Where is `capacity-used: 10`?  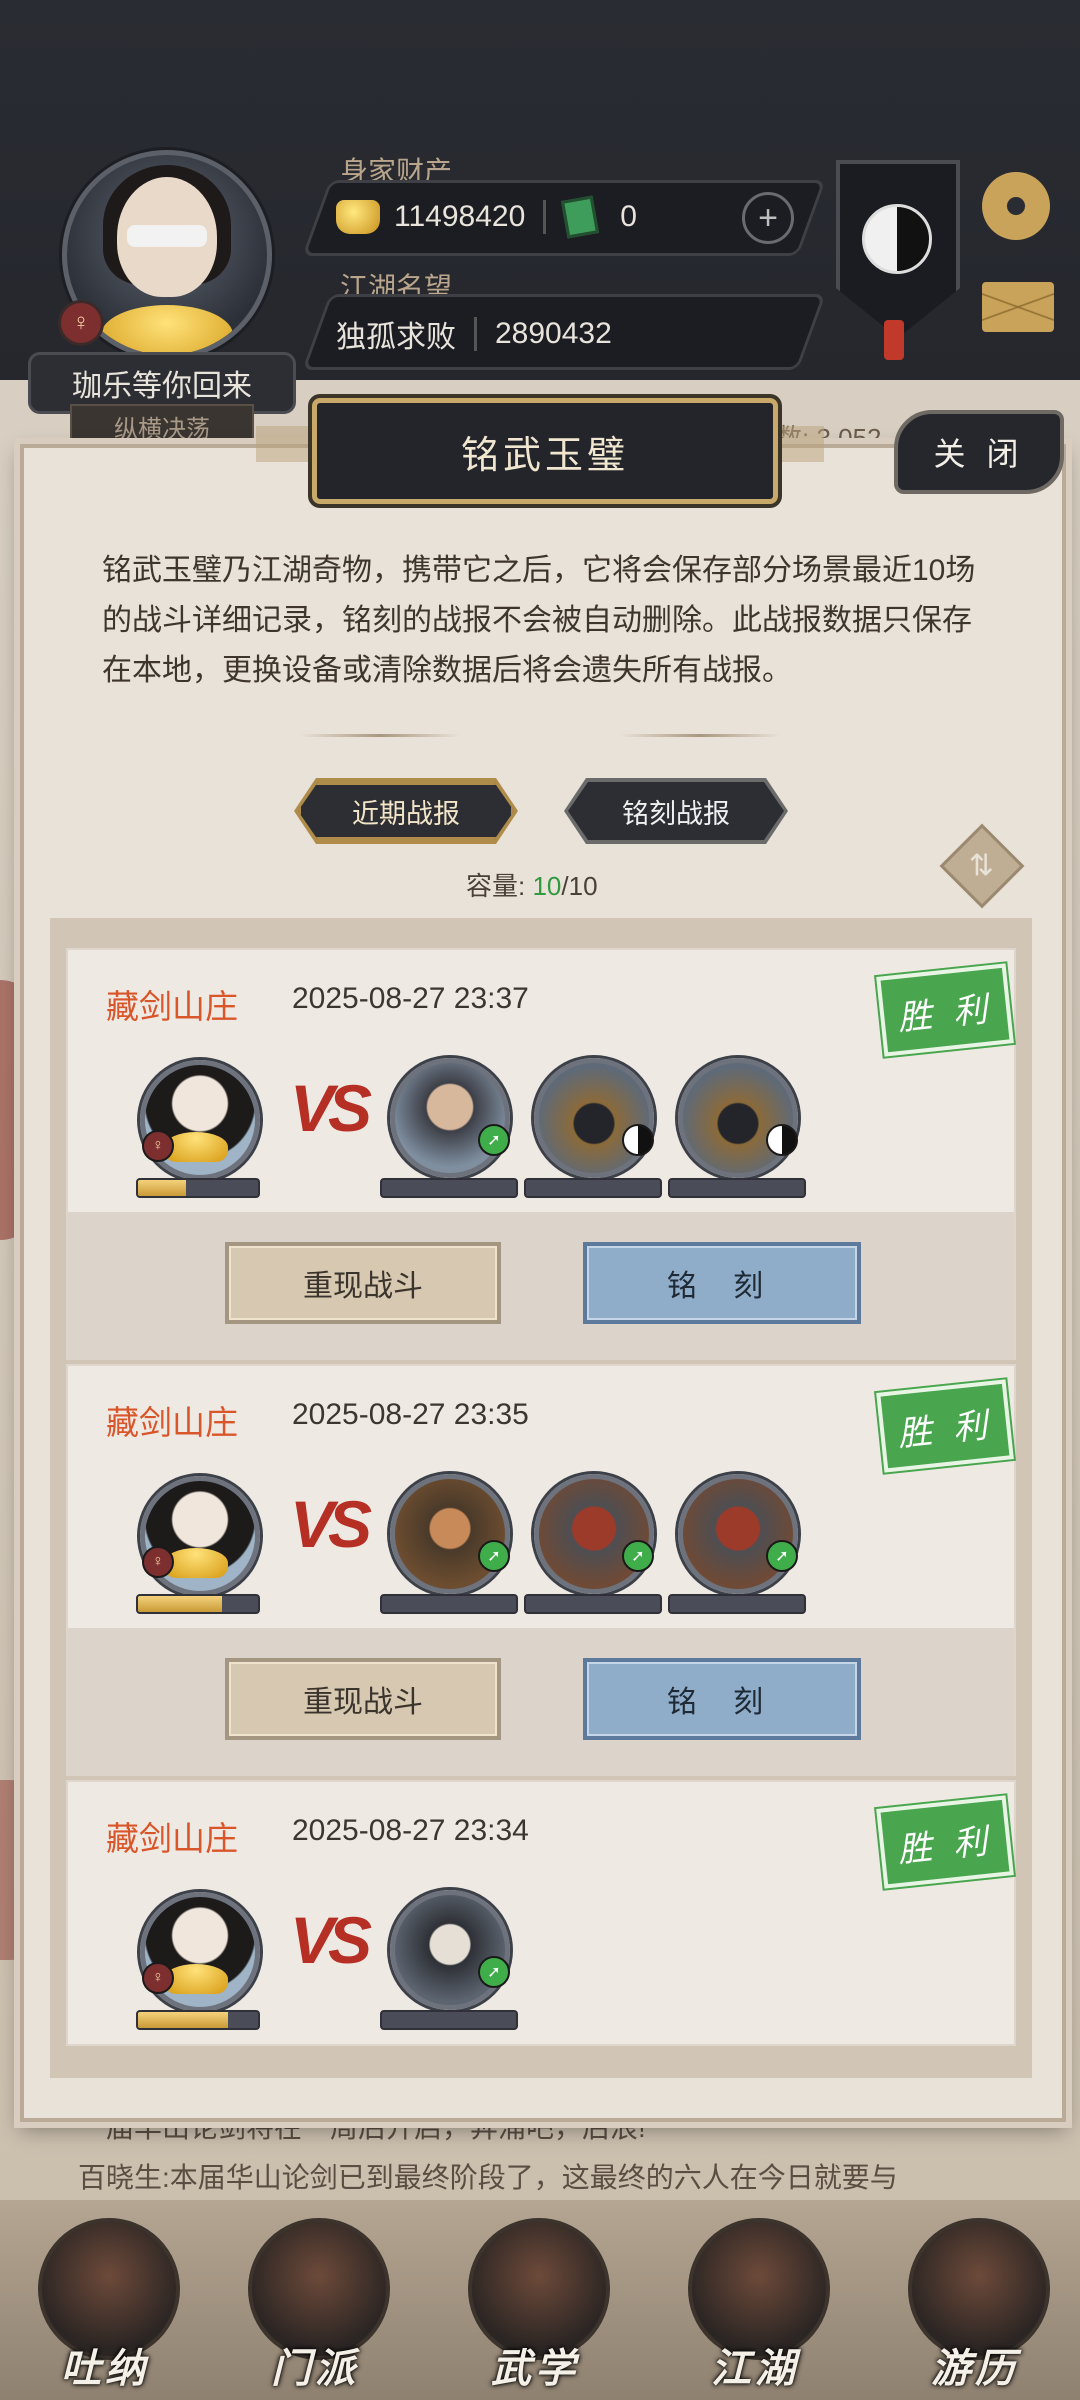 capacity-used: 10 is located at coordinates (547, 886).